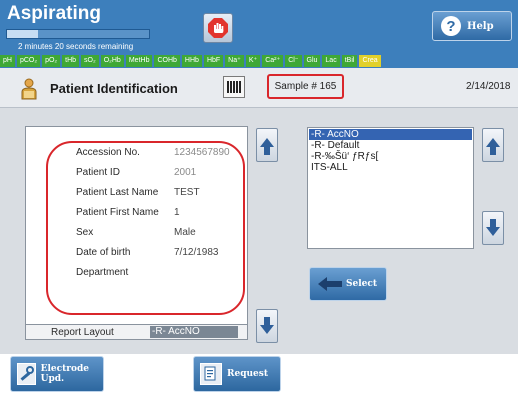  What do you see at coordinates (330, 284) in the screenshot?
I see `select-arrow-icon` at bounding box center [330, 284].